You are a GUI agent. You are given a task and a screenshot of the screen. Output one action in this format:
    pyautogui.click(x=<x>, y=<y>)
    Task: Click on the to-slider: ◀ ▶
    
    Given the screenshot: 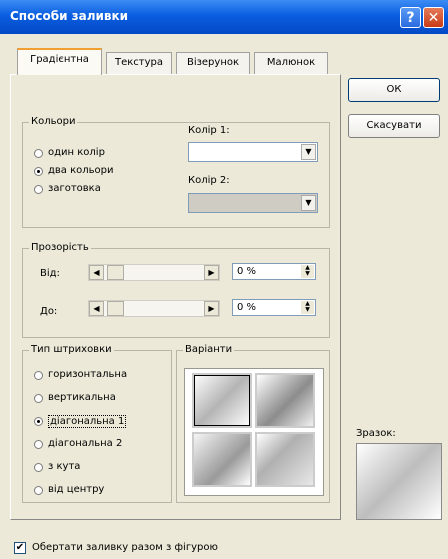 What is the action you would take?
    pyautogui.click(x=154, y=308)
    